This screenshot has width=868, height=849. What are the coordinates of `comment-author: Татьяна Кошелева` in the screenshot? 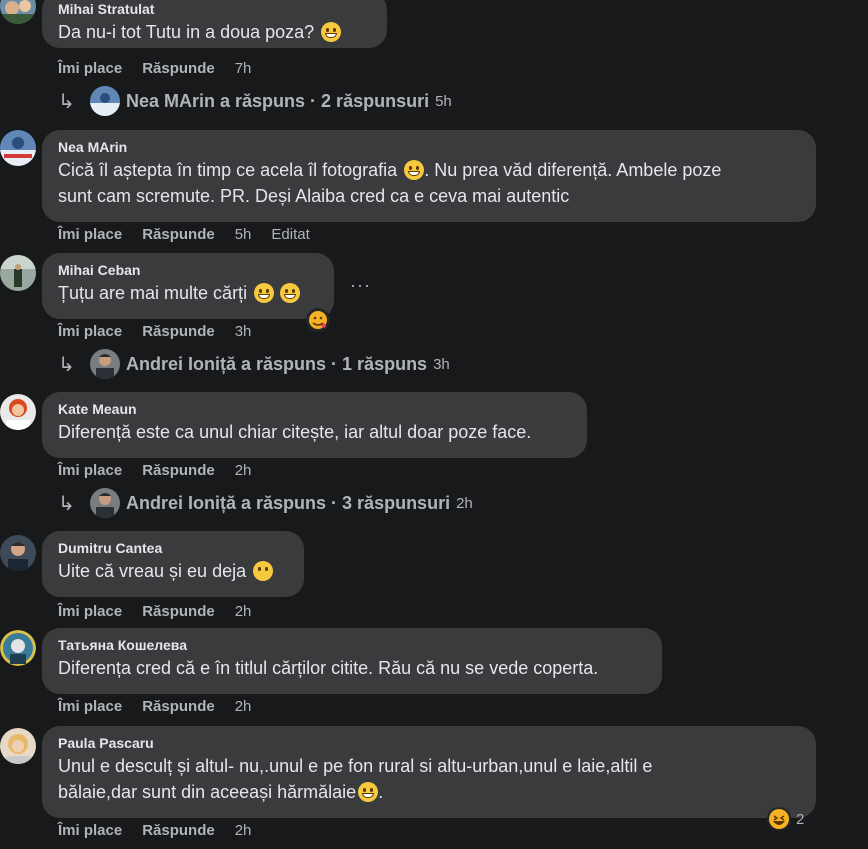 It's located at (352, 645).